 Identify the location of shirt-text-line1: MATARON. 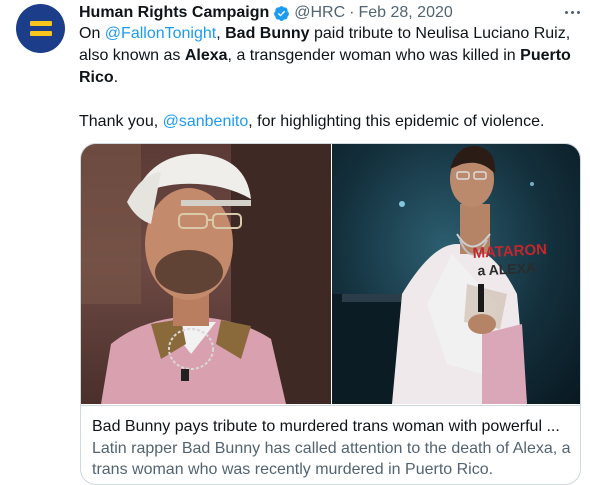
(509, 251).